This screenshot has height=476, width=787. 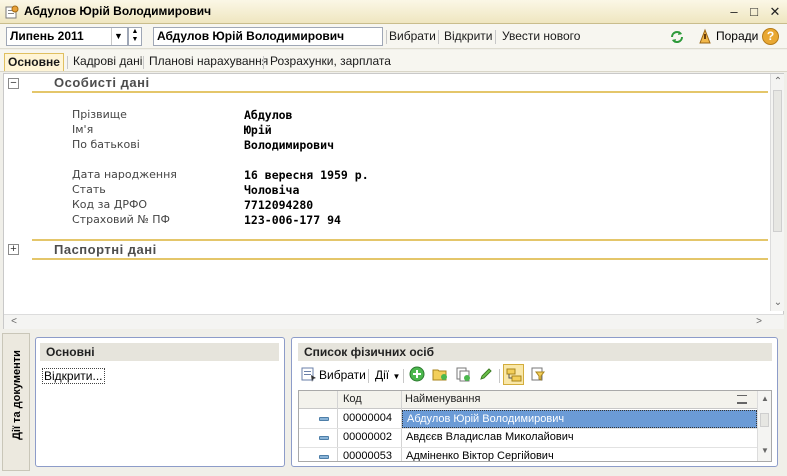 What do you see at coordinates (442, 399) in the screenshot?
I see `column-header-name: Найменування` at bounding box center [442, 399].